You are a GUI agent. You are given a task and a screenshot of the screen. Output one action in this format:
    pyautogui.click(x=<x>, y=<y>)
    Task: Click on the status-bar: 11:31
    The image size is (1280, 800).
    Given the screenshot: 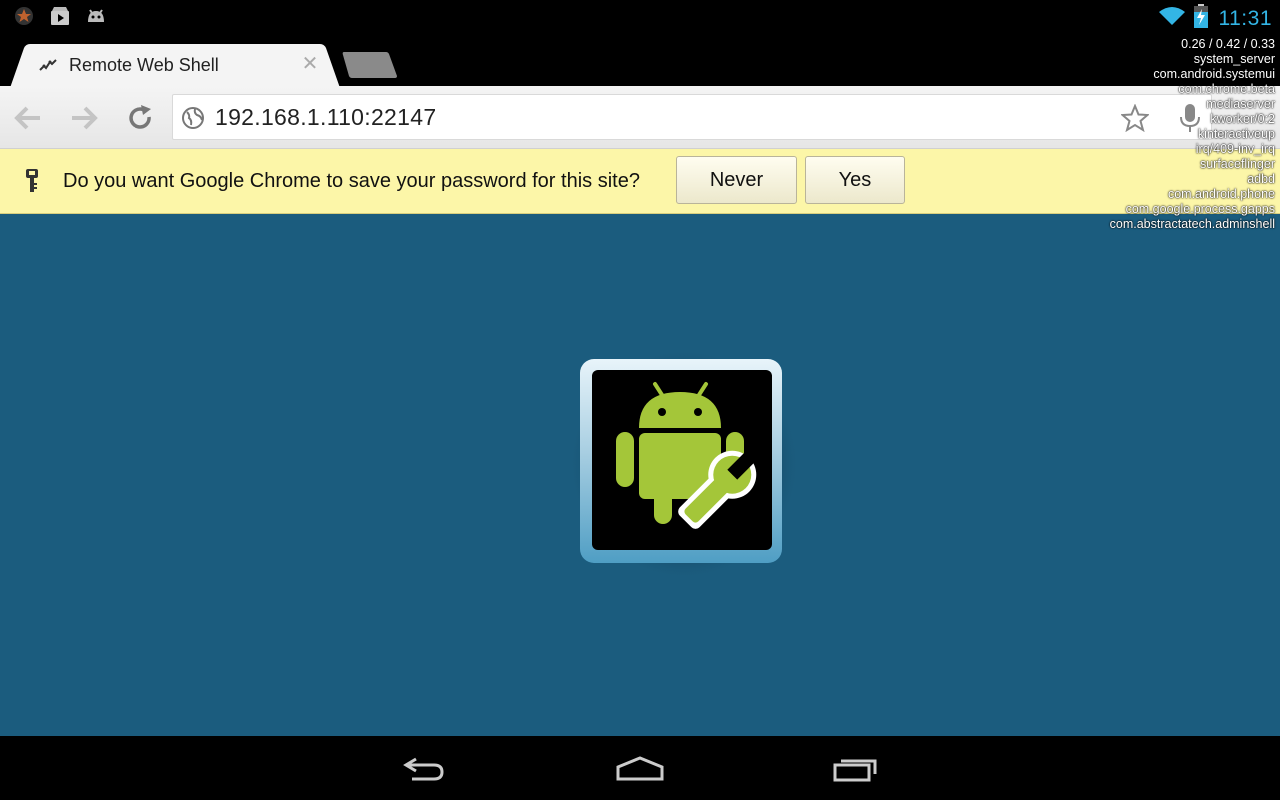 What is the action you would take?
    pyautogui.click(x=640, y=17)
    